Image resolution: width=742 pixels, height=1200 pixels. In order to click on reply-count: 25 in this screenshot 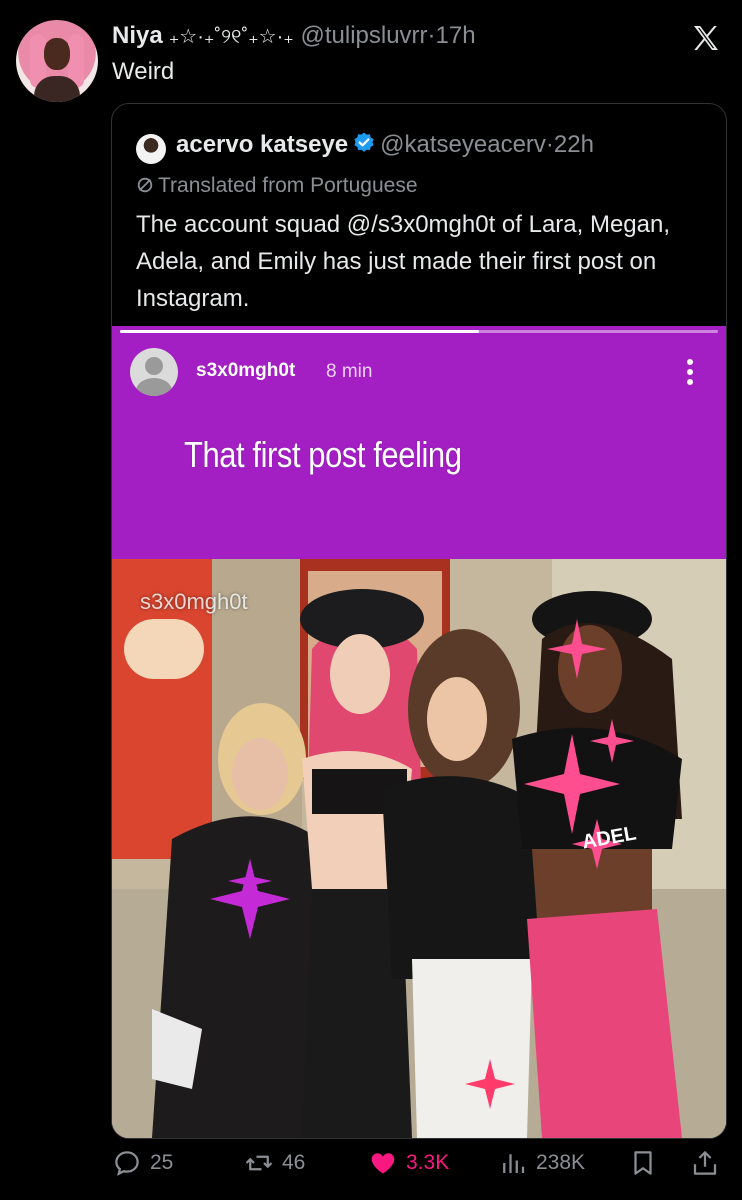, I will do `click(162, 1162)`.